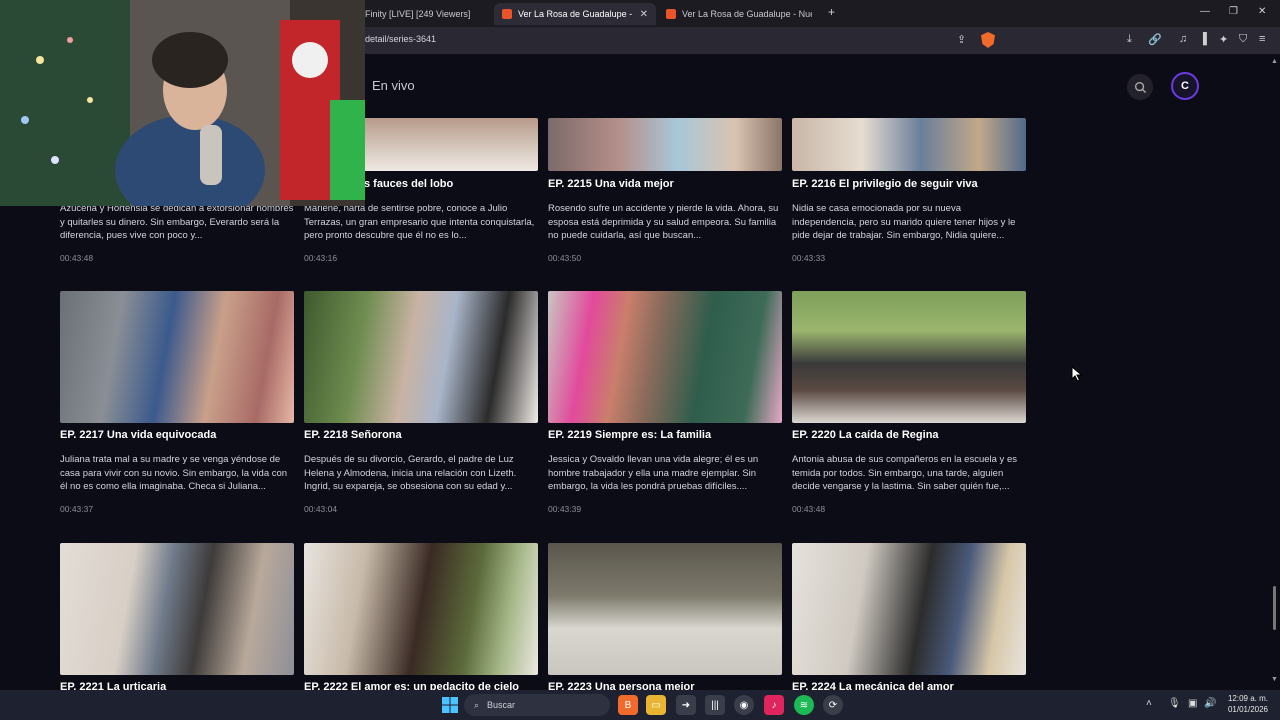 This screenshot has width=1280, height=720. I want to click on tab-rosa-guadalupe-active: Ver La Rosa de Guadalupe - Nue ✕, so click(575, 14).